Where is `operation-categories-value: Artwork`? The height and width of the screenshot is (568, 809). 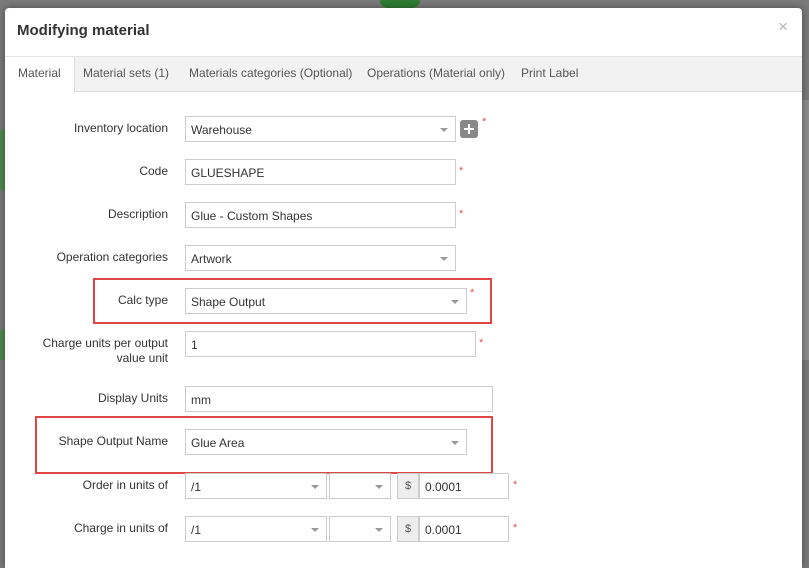 operation-categories-value: Artwork is located at coordinates (211, 259).